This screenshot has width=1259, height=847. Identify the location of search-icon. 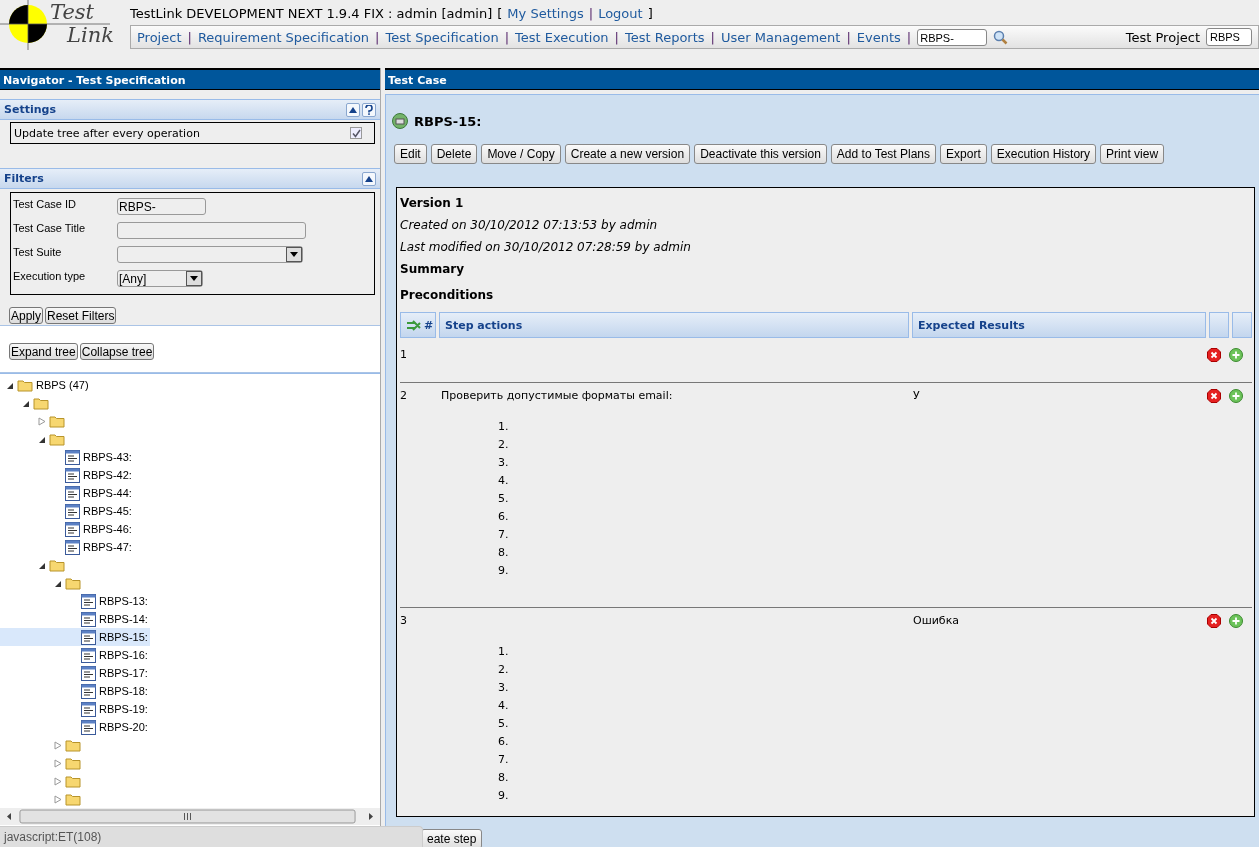
(1001, 37).